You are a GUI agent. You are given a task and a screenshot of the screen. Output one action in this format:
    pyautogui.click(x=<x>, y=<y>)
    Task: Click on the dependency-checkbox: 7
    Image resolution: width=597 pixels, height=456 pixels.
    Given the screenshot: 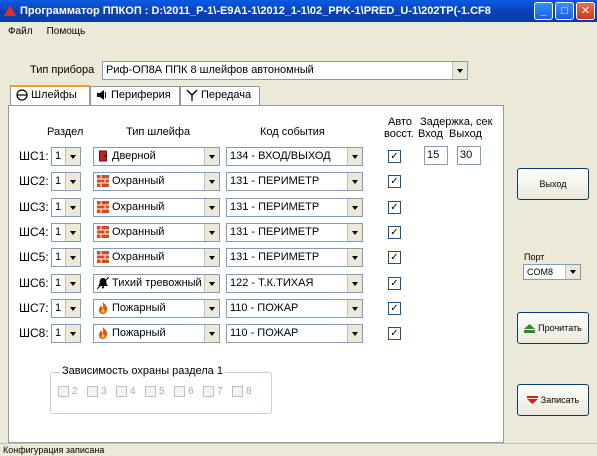 What is the action you would take?
    pyautogui.click(x=213, y=391)
    